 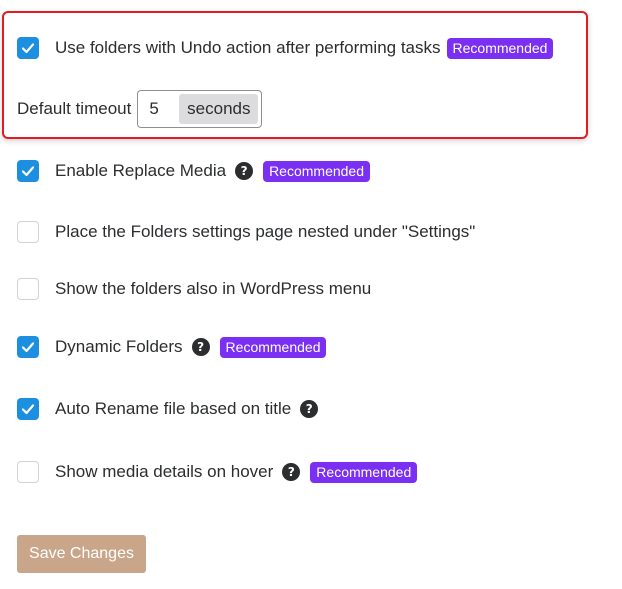 I want to click on wp-menu-checkbox, so click(x=28, y=289).